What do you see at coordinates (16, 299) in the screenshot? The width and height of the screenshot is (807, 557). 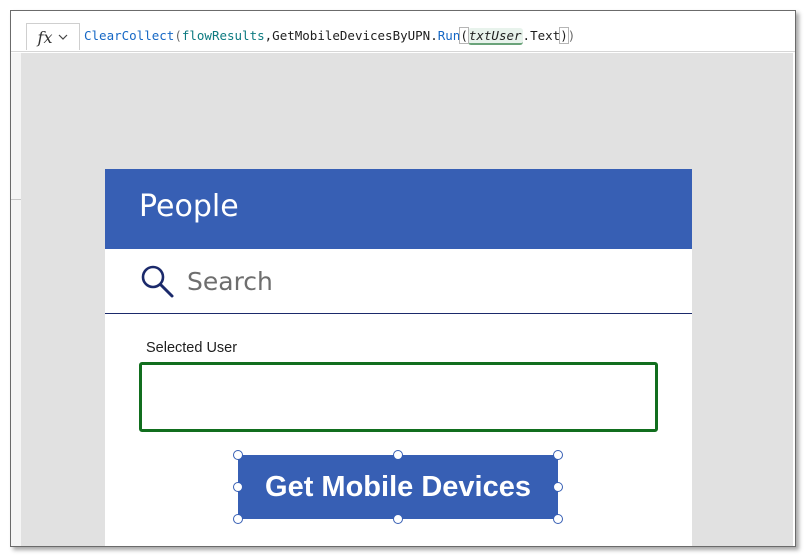 I see `tree-view-strip` at bounding box center [16, 299].